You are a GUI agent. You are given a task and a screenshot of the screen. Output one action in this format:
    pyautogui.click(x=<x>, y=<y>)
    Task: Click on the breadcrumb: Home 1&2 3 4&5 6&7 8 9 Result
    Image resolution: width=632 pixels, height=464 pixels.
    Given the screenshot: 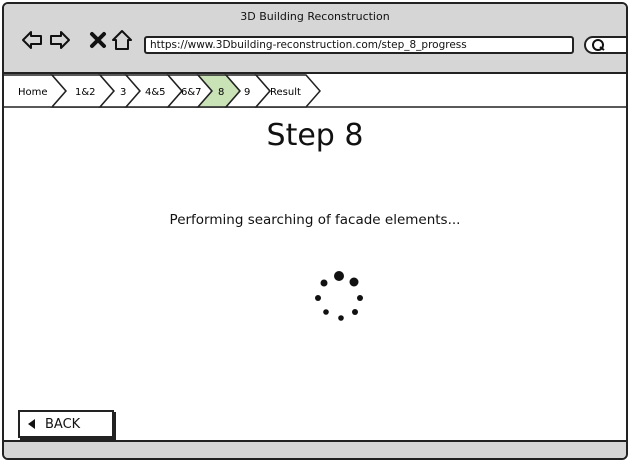 What is the action you would take?
    pyautogui.click(x=315, y=91)
    